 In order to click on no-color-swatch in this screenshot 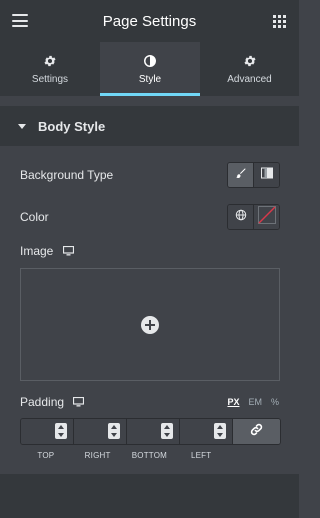, I will do `click(266, 217)`.